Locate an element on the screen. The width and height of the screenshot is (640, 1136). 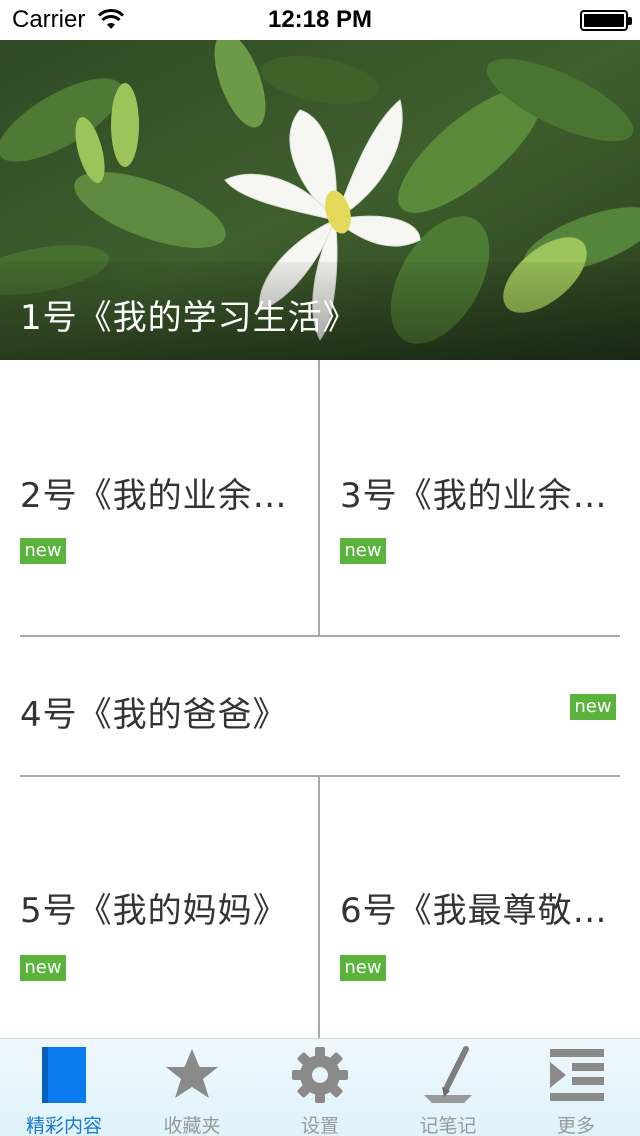
article-item: 6号《我最尊敬… new is located at coordinates (480, 907).